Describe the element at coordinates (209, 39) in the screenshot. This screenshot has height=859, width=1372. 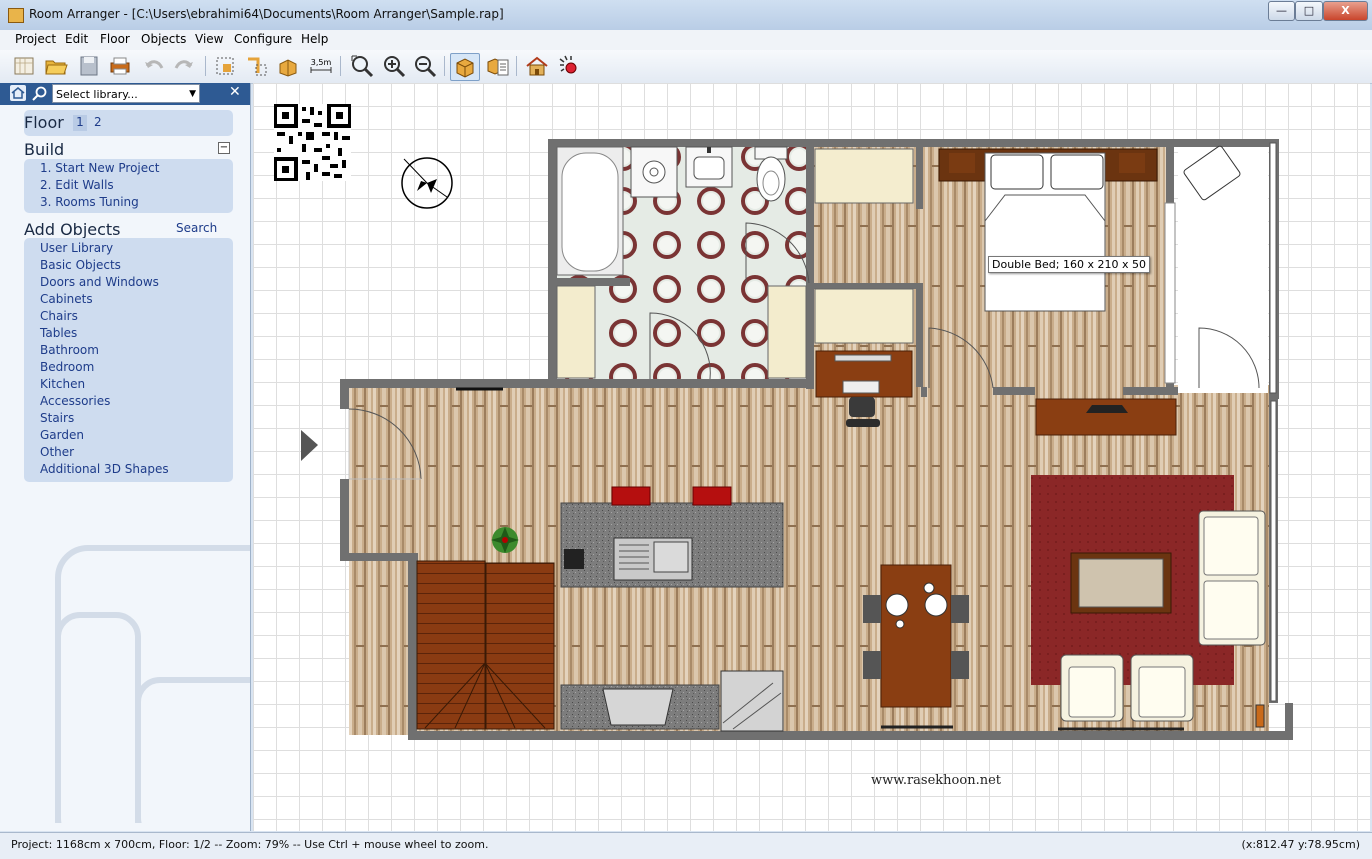
I see `menu-view: View` at that location.